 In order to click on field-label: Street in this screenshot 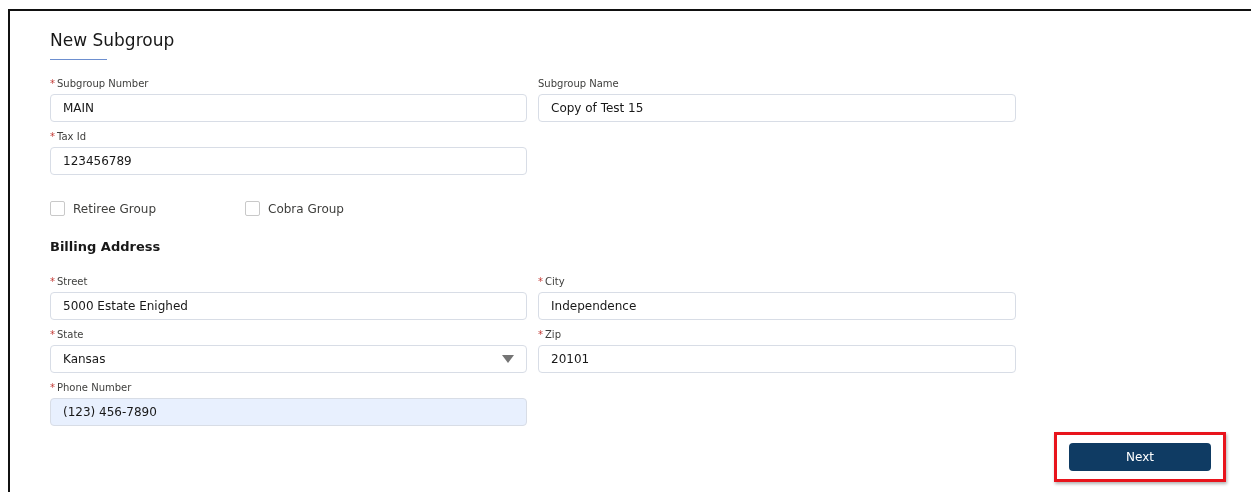, I will do `click(72, 281)`.